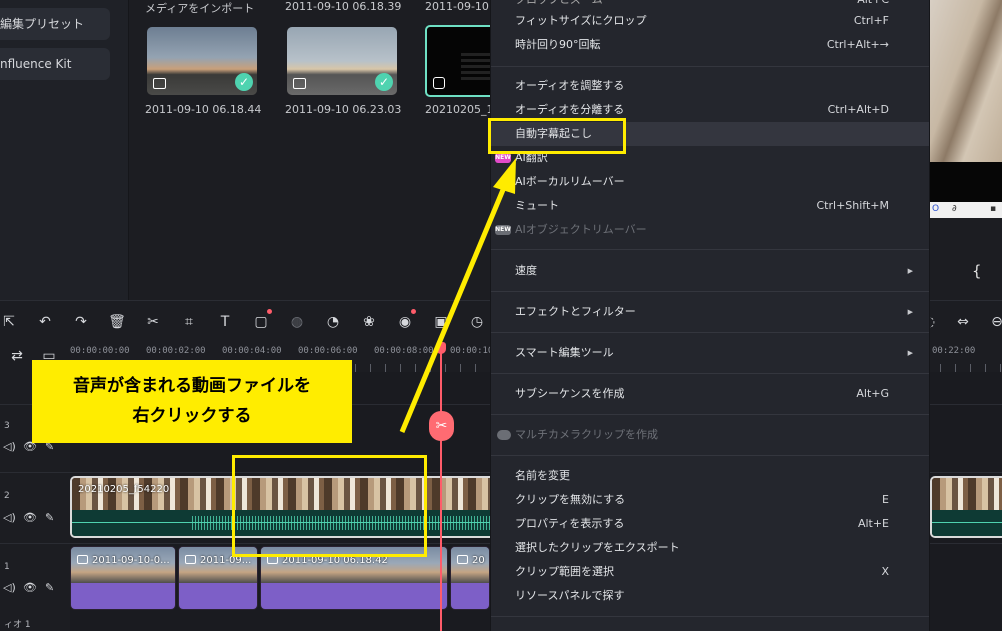  What do you see at coordinates (192, 401) in the screenshot?
I see `annotation-callout: 音声が含まれる動画ファイルを 右クリックする` at bounding box center [192, 401].